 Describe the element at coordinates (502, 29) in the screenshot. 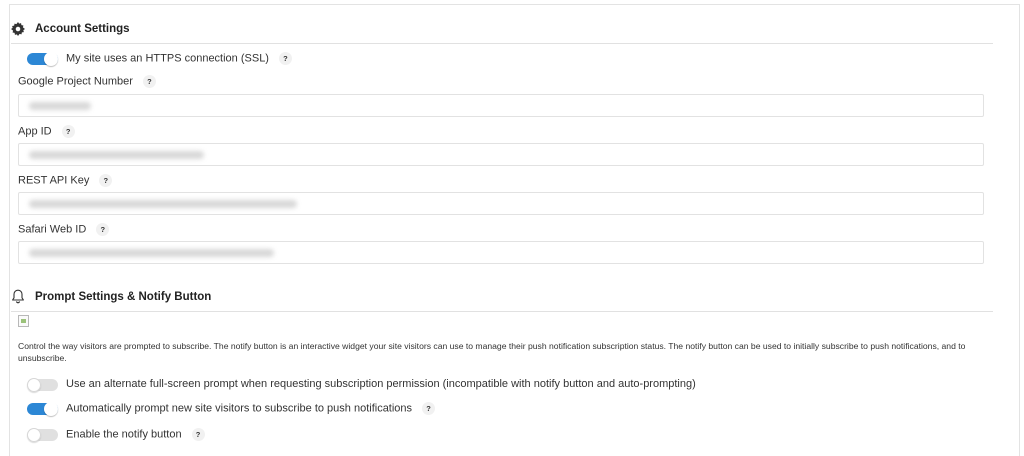

I see `account-settings-header: Account Settings` at that location.